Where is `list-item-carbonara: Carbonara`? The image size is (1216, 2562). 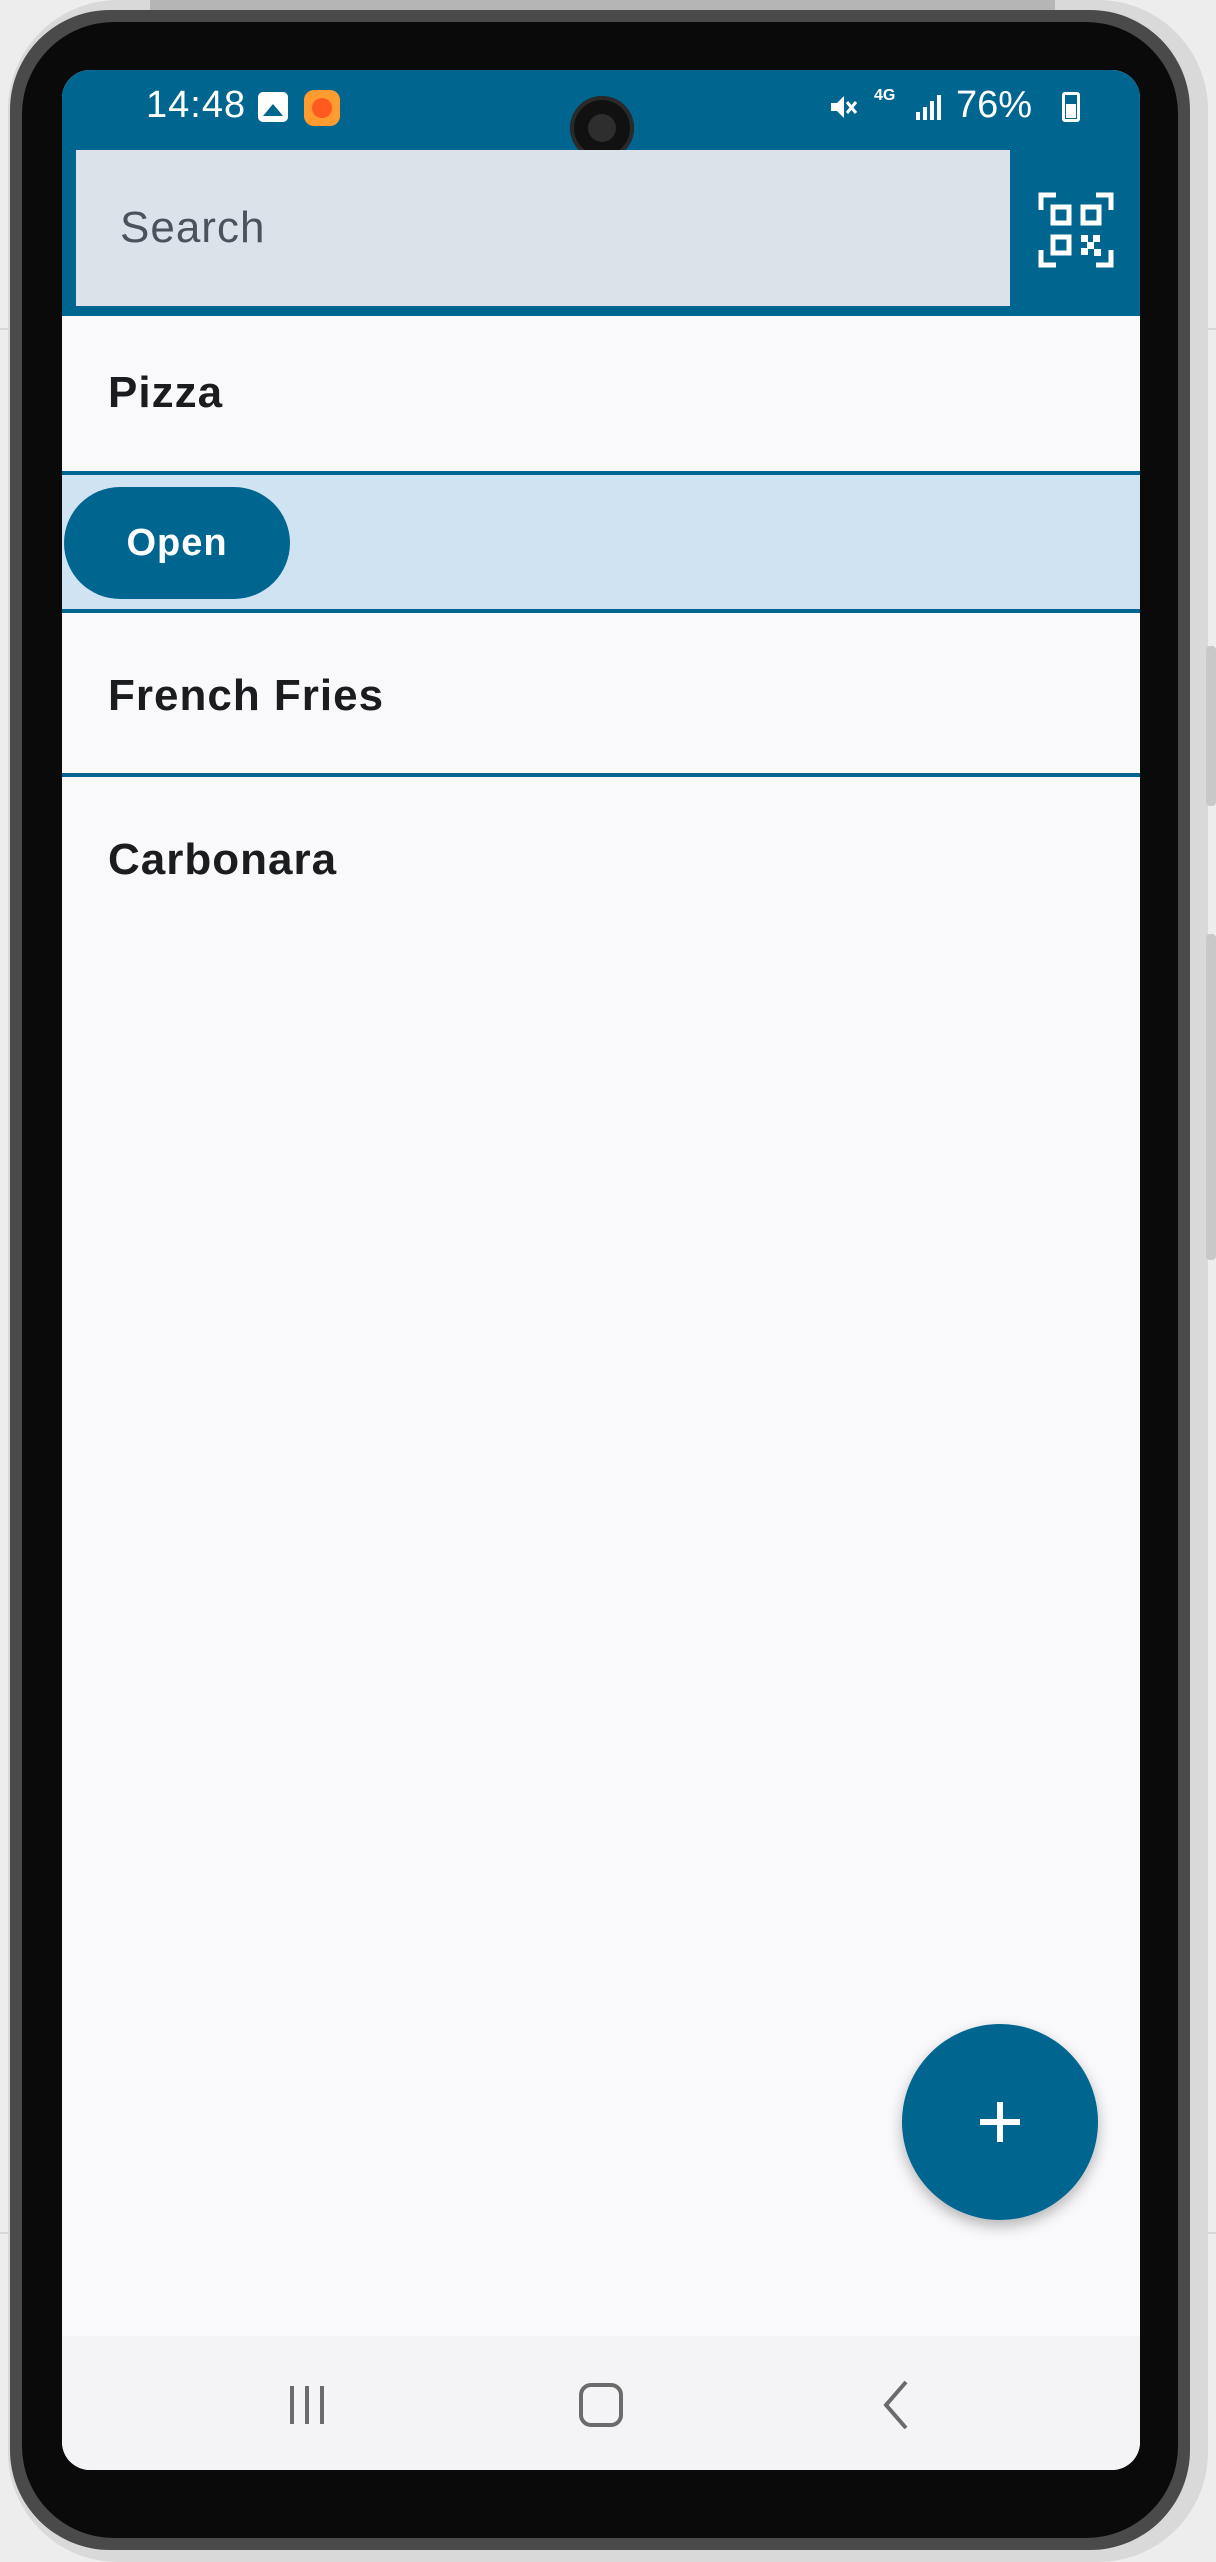 list-item-carbonara: Carbonara is located at coordinates (601, 857).